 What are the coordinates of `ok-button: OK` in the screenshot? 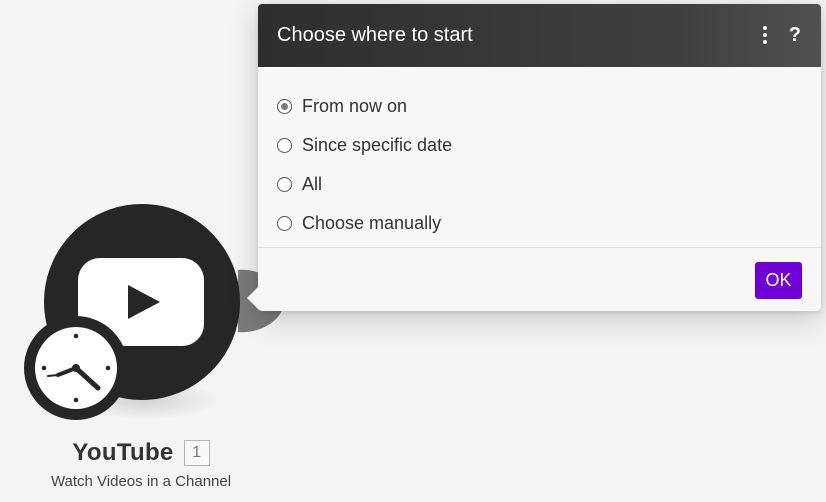 It's located at (778, 280).